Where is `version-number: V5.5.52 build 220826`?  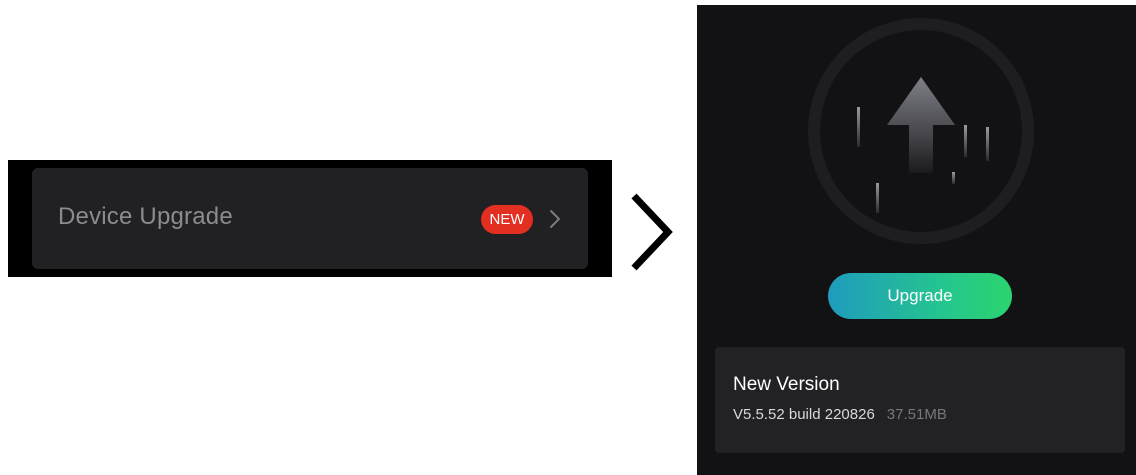 version-number: V5.5.52 build 220826 is located at coordinates (804, 414).